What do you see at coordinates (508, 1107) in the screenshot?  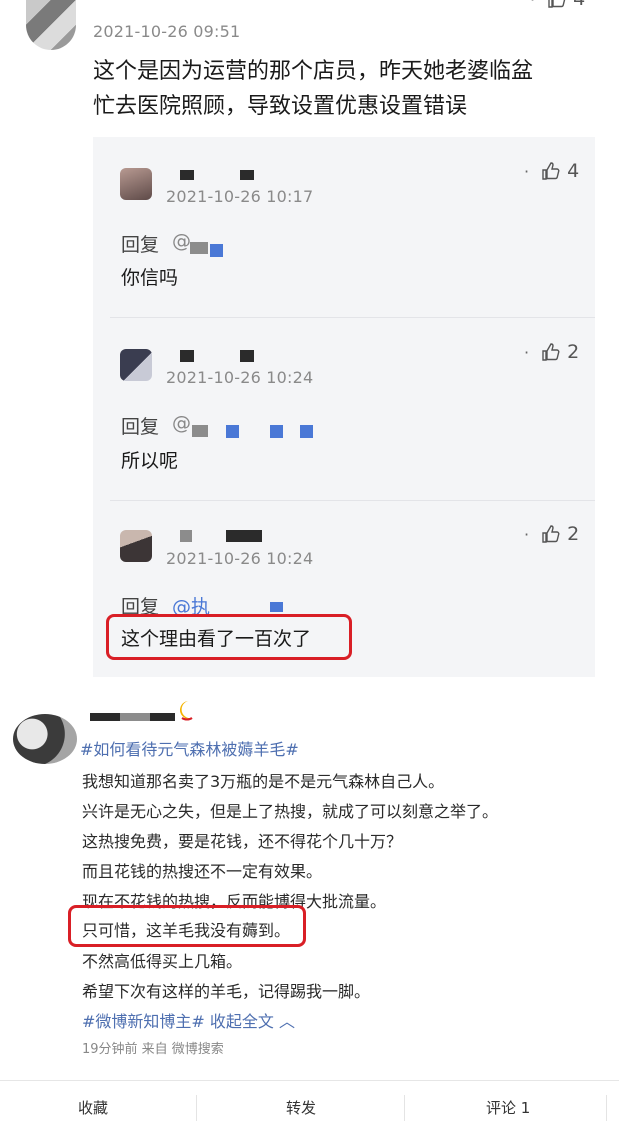 I see `comment-button: 评论 1` at bounding box center [508, 1107].